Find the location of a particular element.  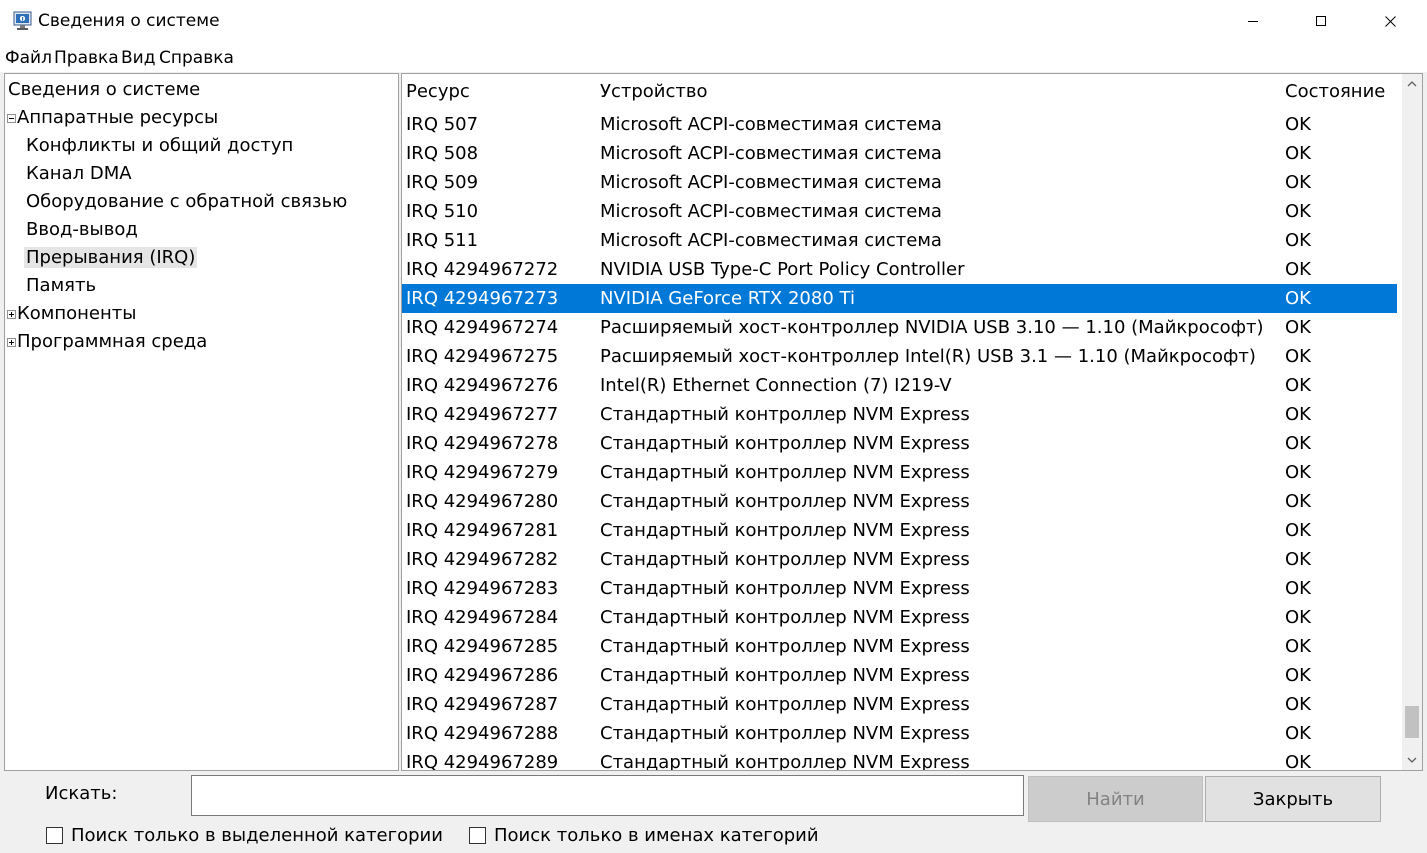

collapse-icon is located at coordinates (11, 118).